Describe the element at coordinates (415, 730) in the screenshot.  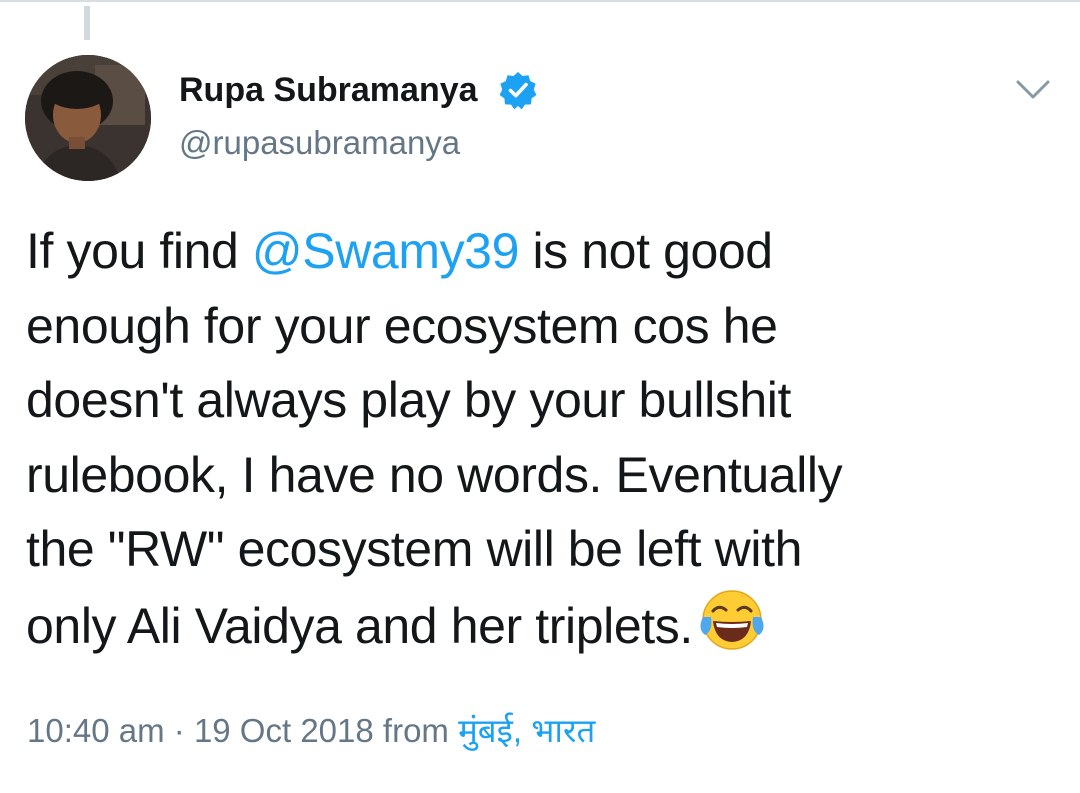
I see `from-label: from` at that location.